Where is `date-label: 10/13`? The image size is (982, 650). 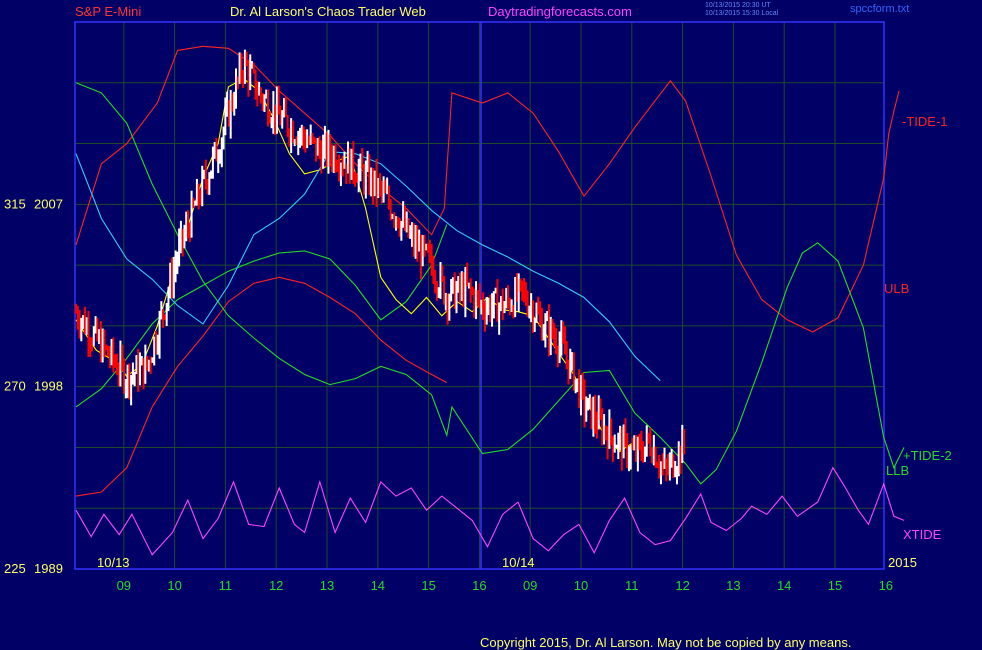
date-label: 10/13 is located at coordinates (113, 562).